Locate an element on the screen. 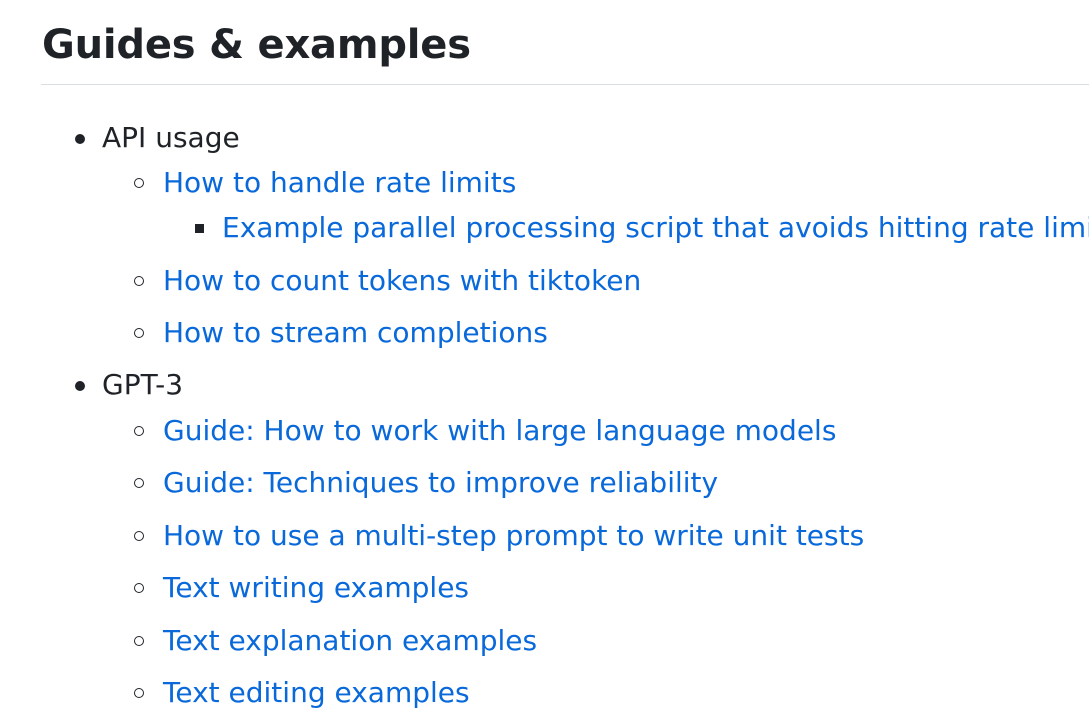  section-heading: Guides & examples is located at coordinates (256, 45).